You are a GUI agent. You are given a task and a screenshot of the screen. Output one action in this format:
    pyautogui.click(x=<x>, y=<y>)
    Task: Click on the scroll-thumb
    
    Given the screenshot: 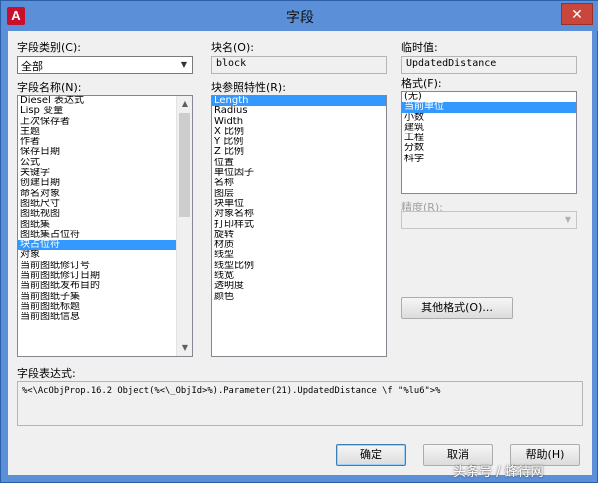 What is the action you would take?
    pyautogui.click(x=184, y=165)
    